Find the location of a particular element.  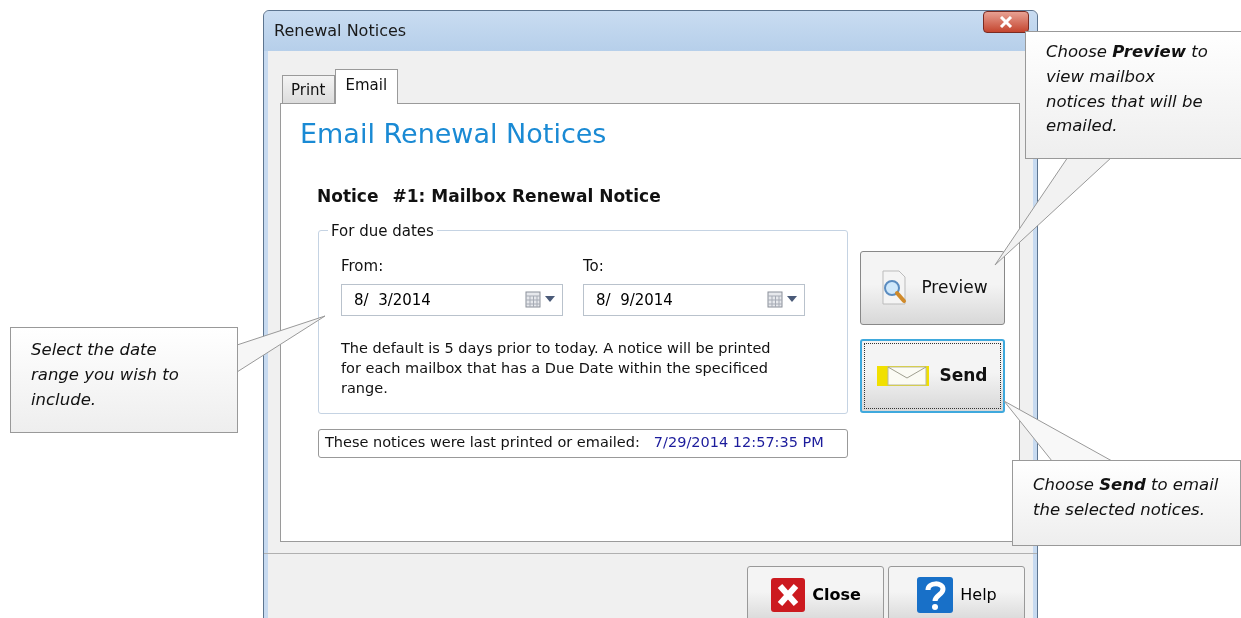

help-icon is located at coordinates (935, 594).